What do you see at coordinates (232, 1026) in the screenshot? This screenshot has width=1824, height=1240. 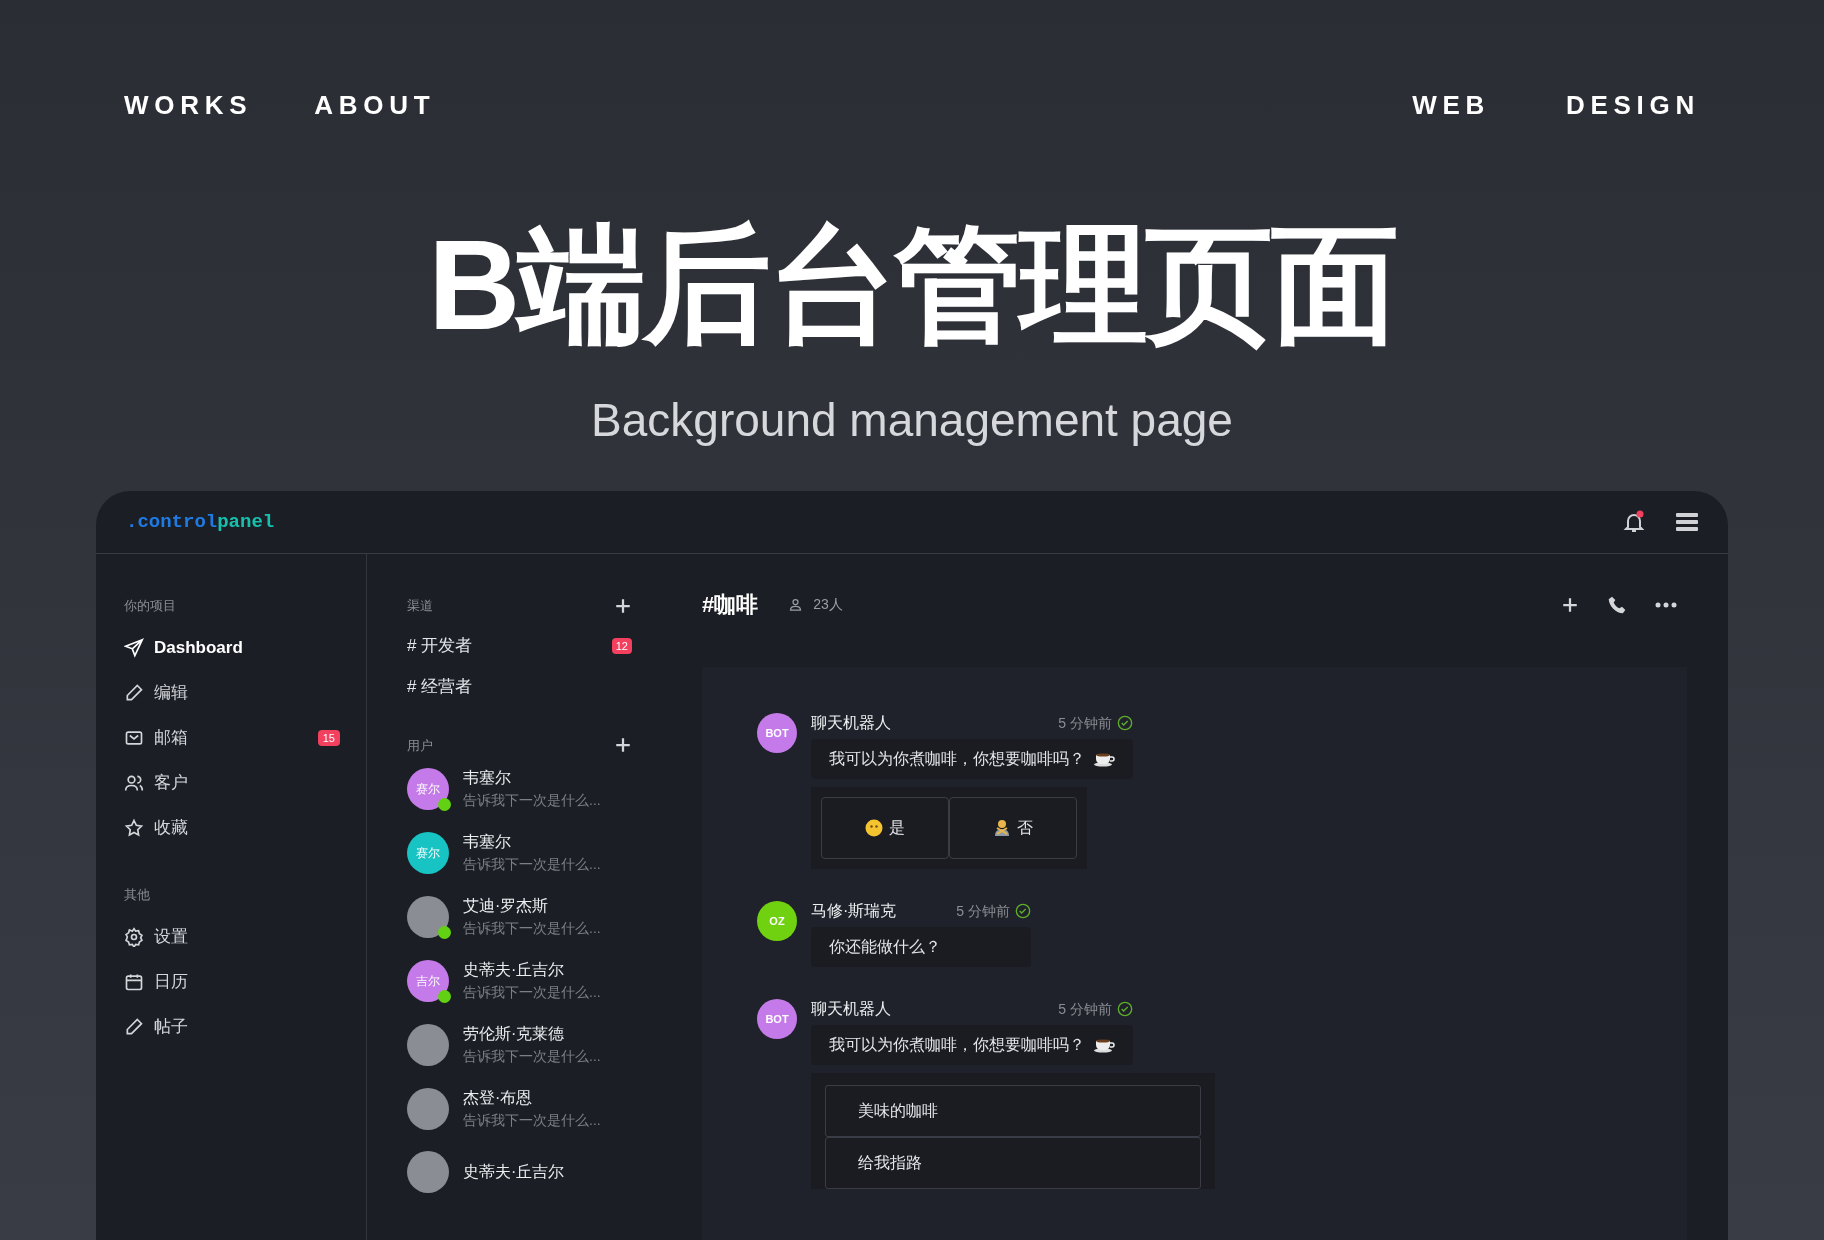 I see `sidebar-item: 帖子` at bounding box center [232, 1026].